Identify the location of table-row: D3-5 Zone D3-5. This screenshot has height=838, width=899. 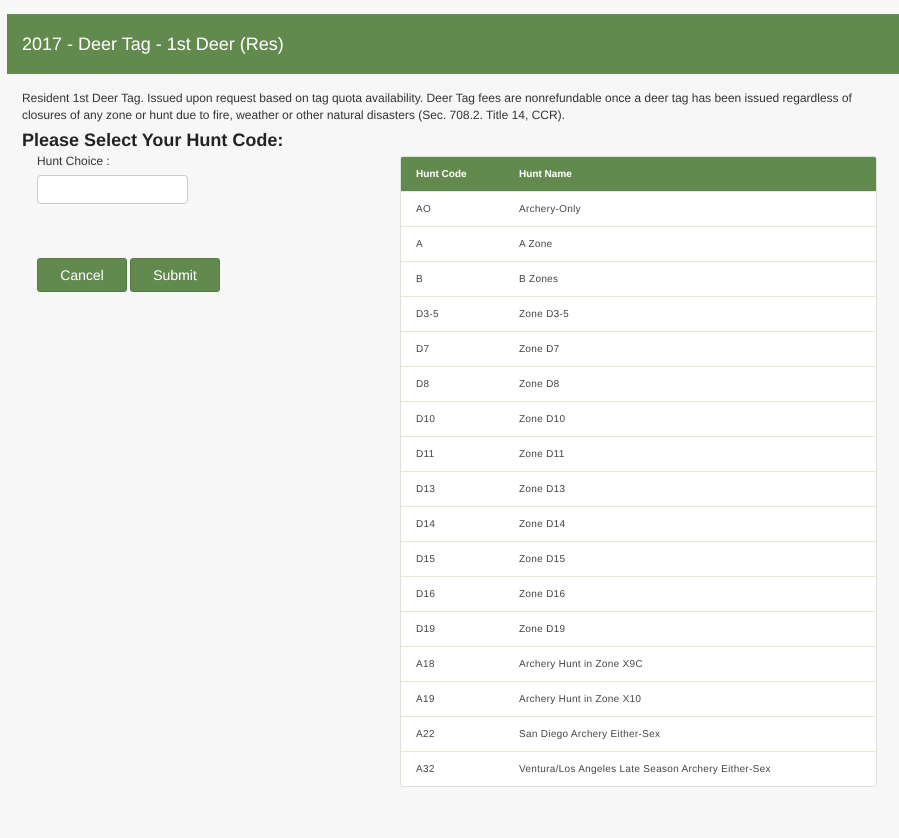
(638, 313).